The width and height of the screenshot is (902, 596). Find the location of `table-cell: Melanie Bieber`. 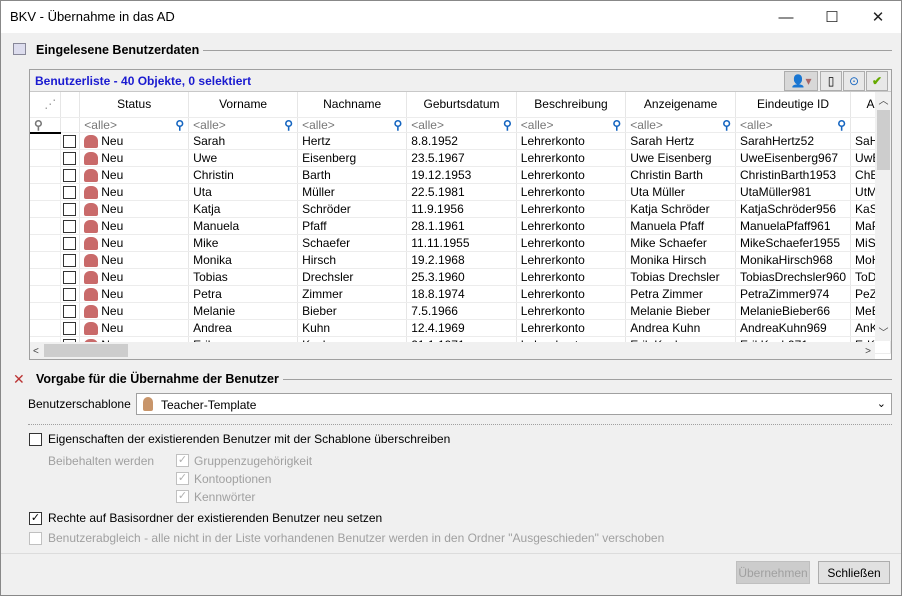

table-cell: Melanie Bieber is located at coordinates (680, 311).